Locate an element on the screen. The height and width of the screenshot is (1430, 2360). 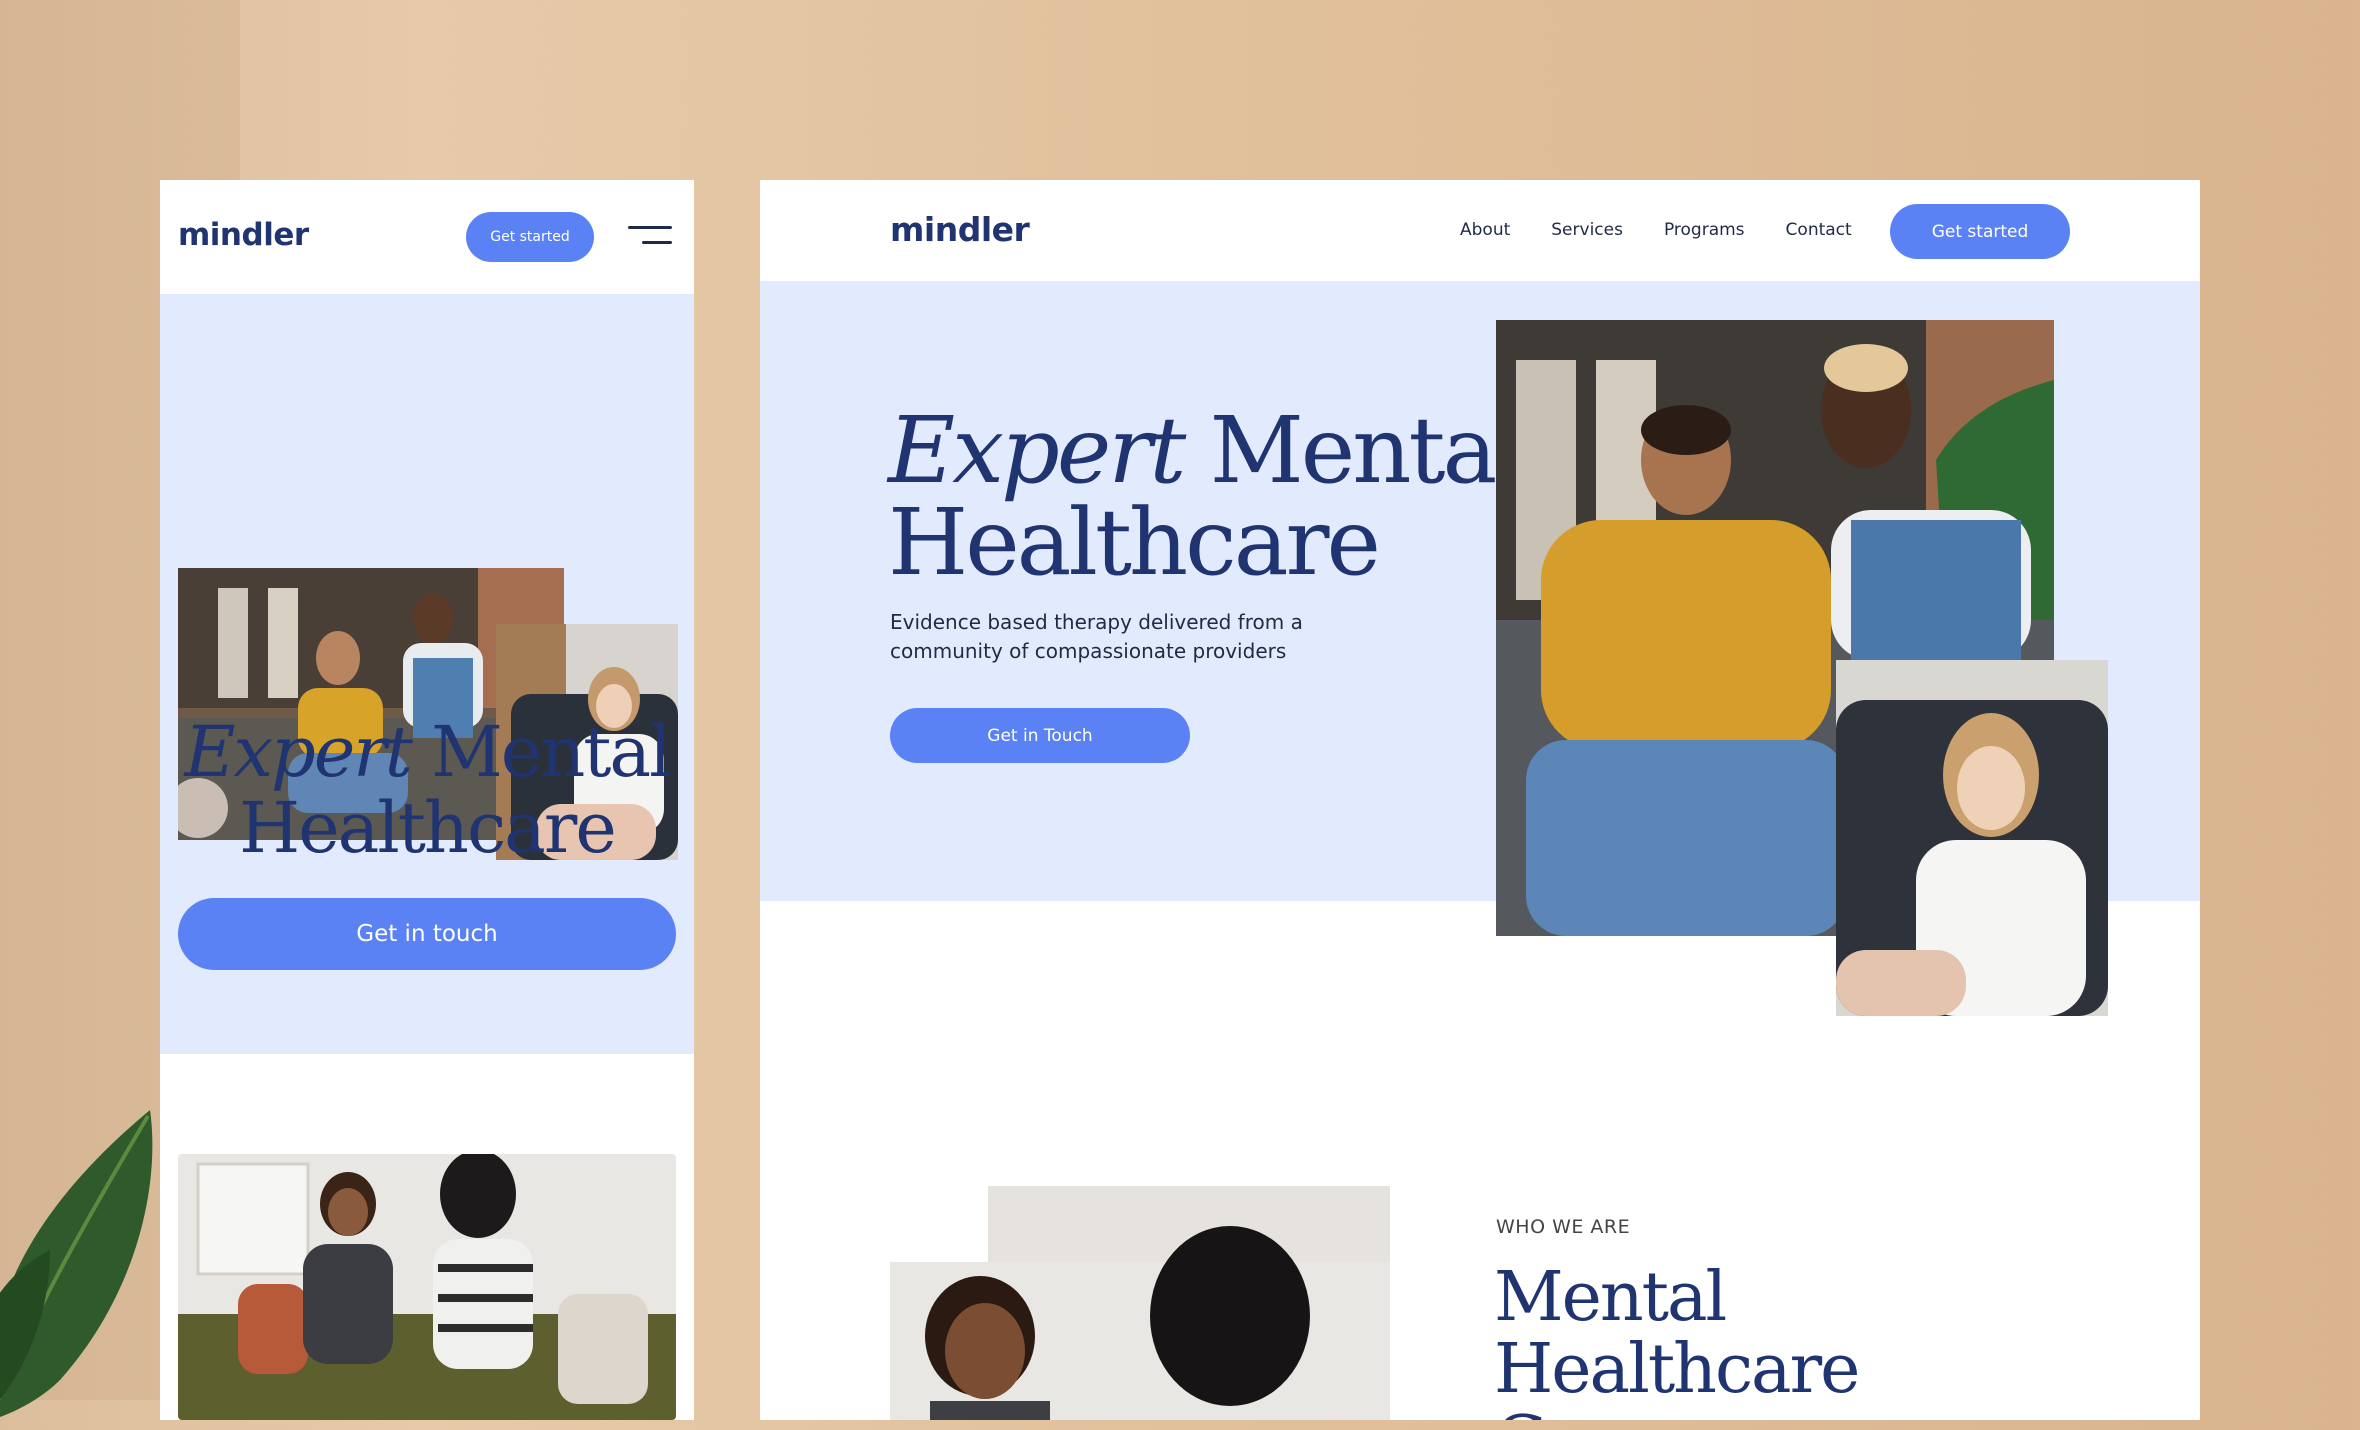
mobile-logo: mindler is located at coordinates (243, 235).